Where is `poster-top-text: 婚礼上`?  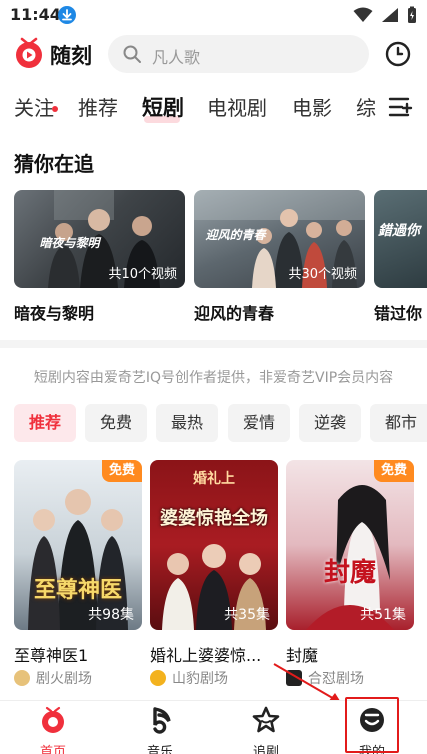
poster-top-text: 婚礼上 is located at coordinates (214, 479).